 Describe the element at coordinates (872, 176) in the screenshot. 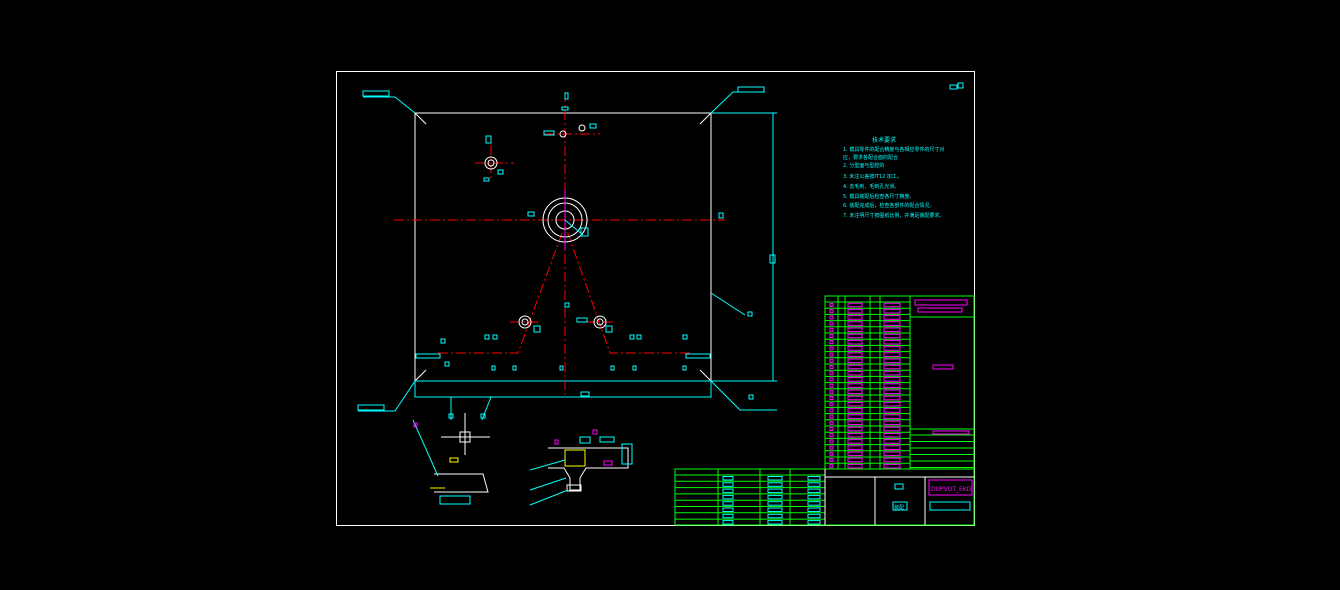

I see `tech-note-4: 3. 未注公差按IT12 加工。` at that location.